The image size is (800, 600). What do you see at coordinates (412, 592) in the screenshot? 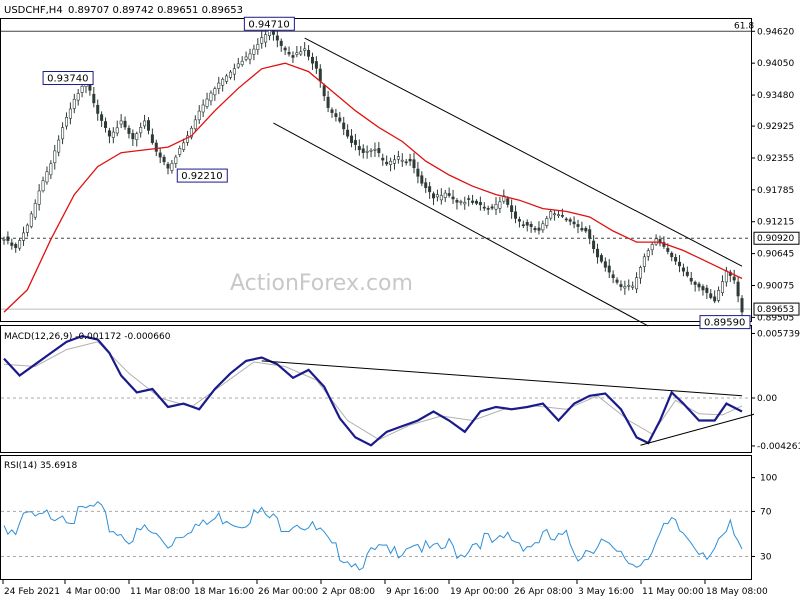
I see `x-tick-label: 9 Apr 16:00` at bounding box center [412, 592].